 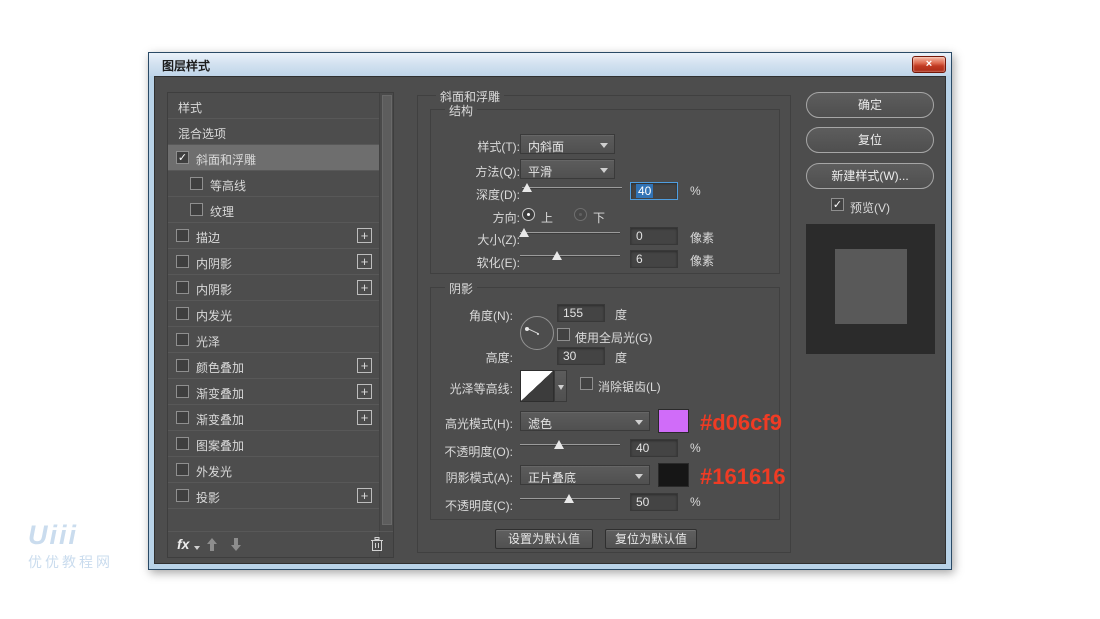 What do you see at coordinates (540, 424) in the screenshot?
I see `highlight-mode-value: 滤色` at bounding box center [540, 424].